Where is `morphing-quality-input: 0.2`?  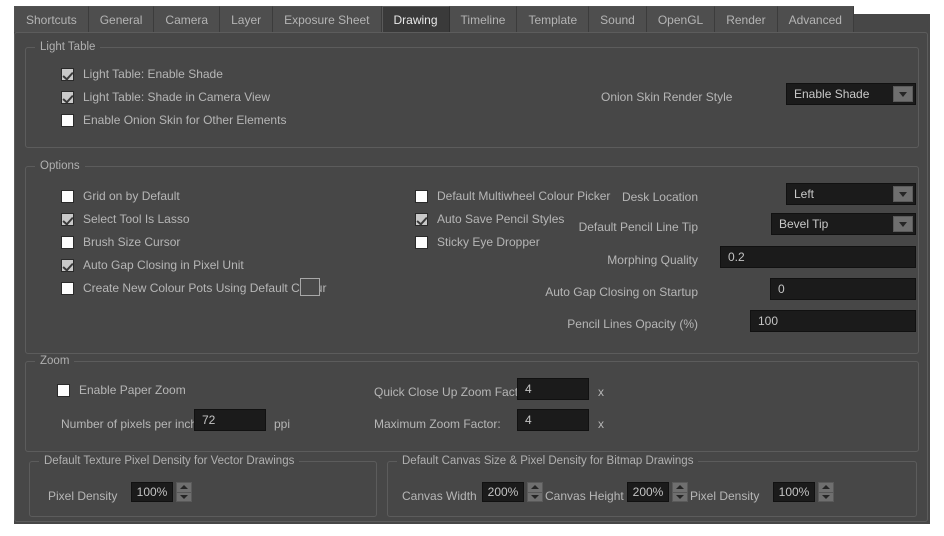
morphing-quality-input: 0.2 is located at coordinates (818, 257).